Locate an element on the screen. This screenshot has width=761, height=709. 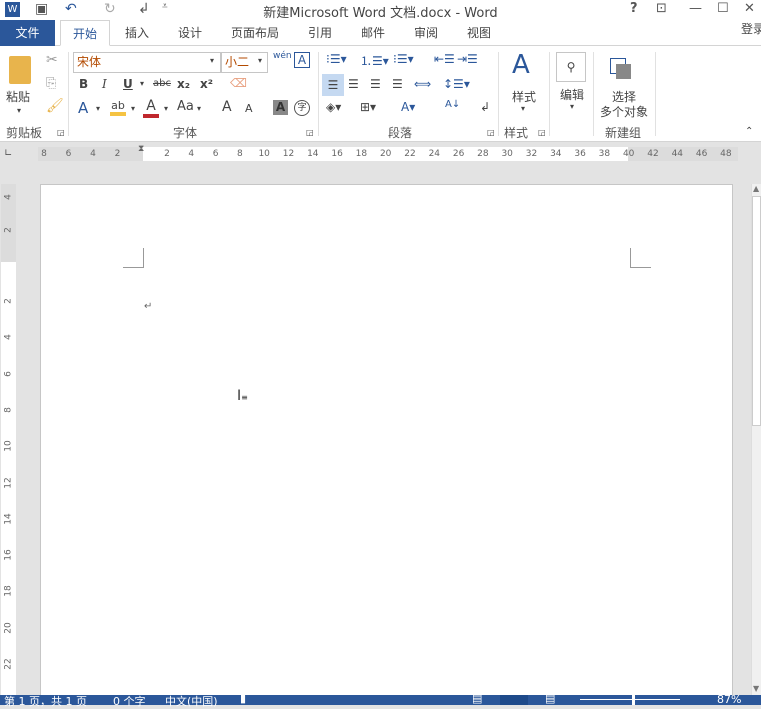
font-color-button: A is located at coordinates (151, 108).